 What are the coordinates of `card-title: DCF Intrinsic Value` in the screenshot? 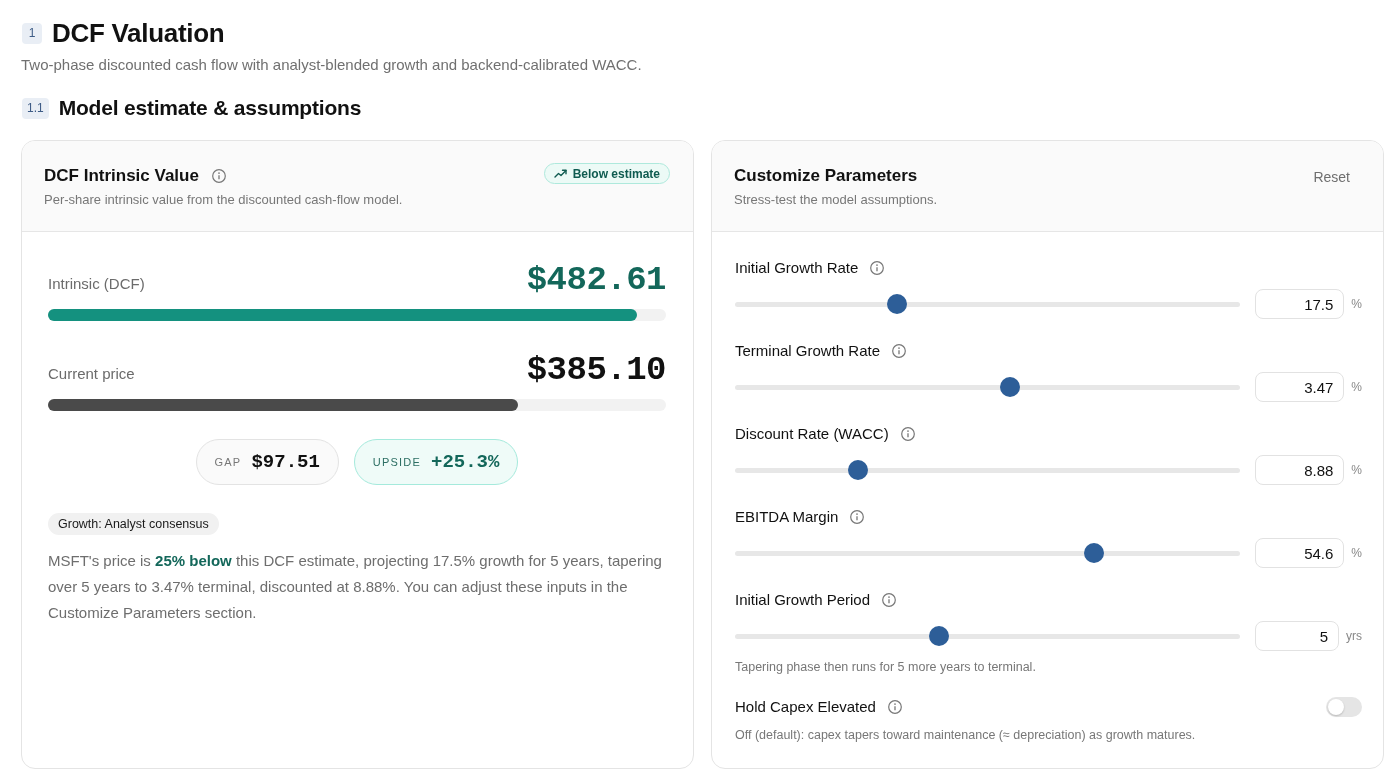 It's located at (121, 176).